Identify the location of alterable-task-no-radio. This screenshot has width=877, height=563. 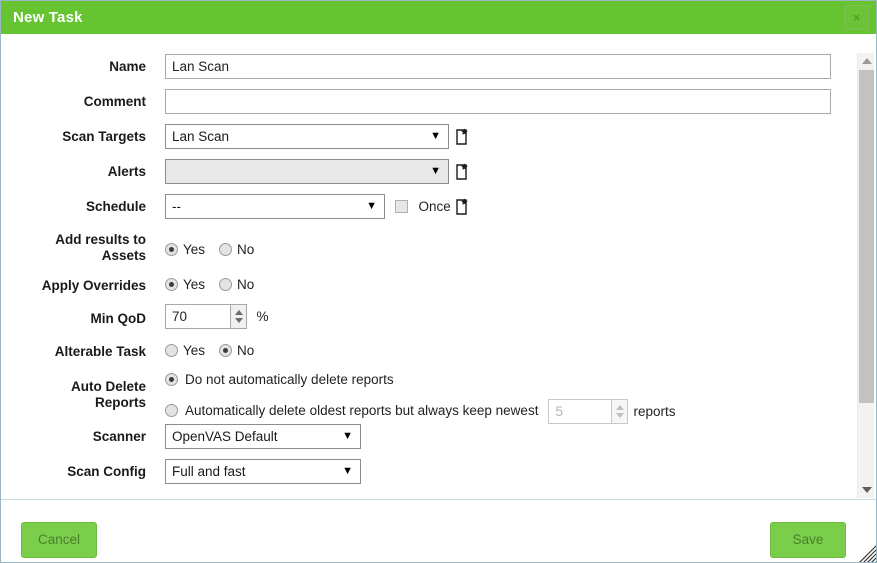
(226, 350).